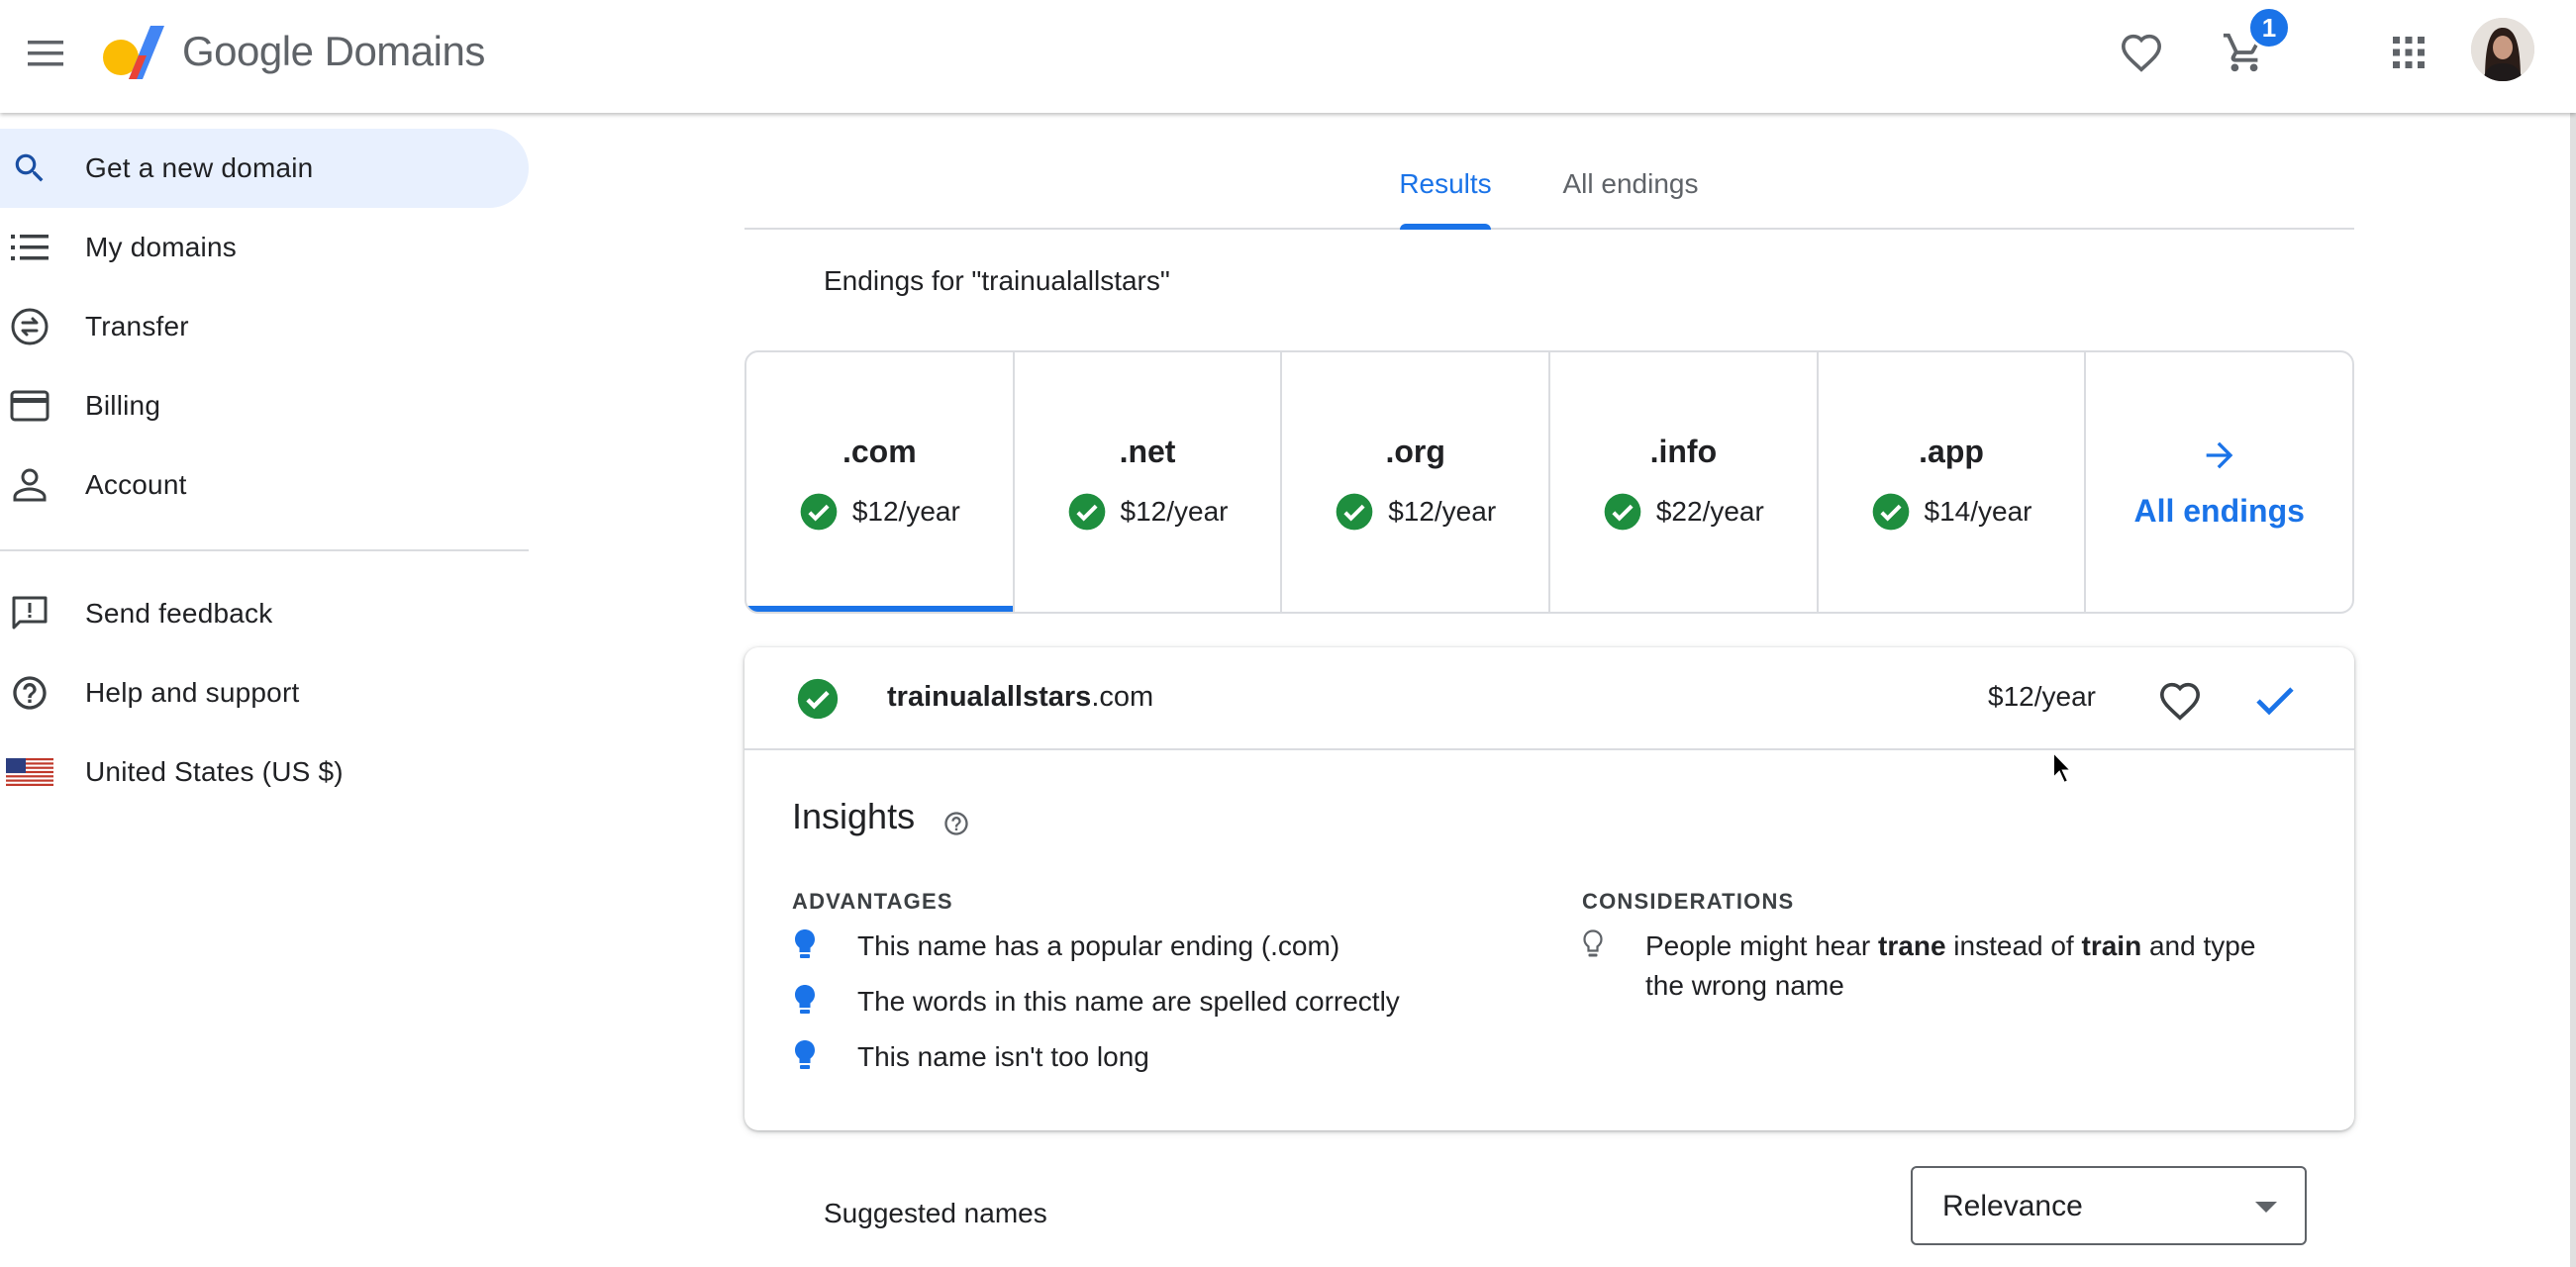  What do you see at coordinates (1614, 943) in the screenshot?
I see `lightbulb-outline-icon` at bounding box center [1614, 943].